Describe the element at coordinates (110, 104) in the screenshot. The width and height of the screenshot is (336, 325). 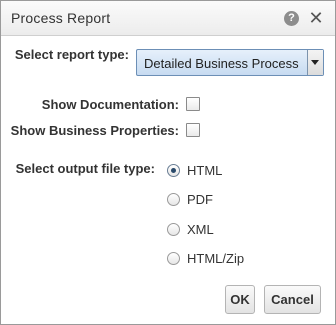
I see `show-documentation-label: Show Documentation:` at that location.